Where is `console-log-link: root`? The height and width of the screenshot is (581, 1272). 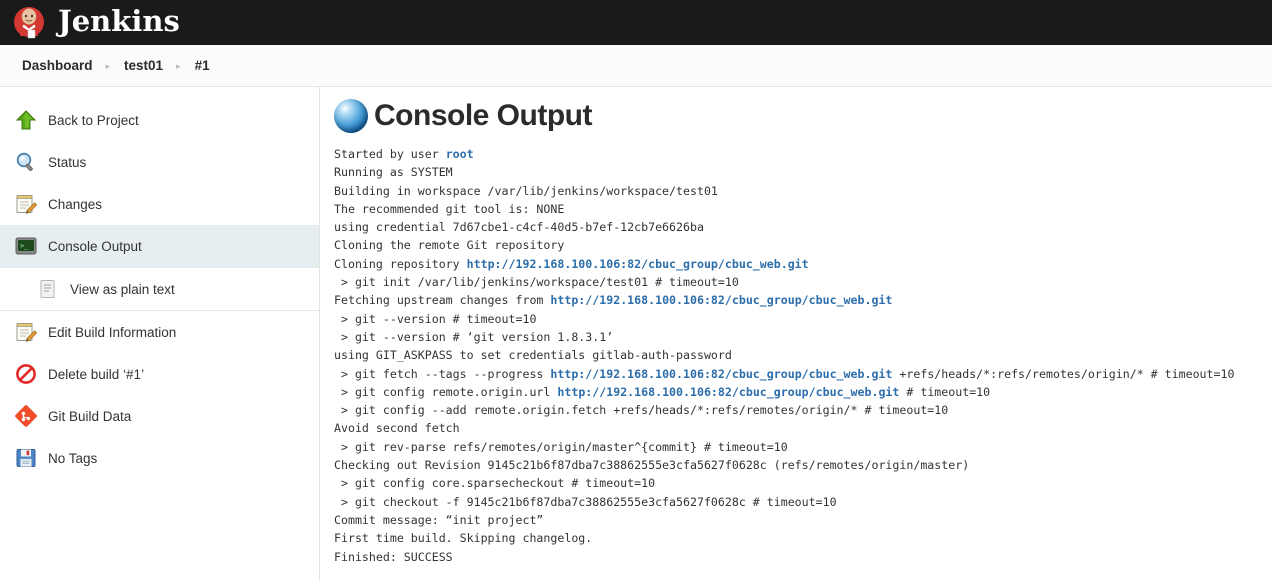
console-log-link: root is located at coordinates (460, 154).